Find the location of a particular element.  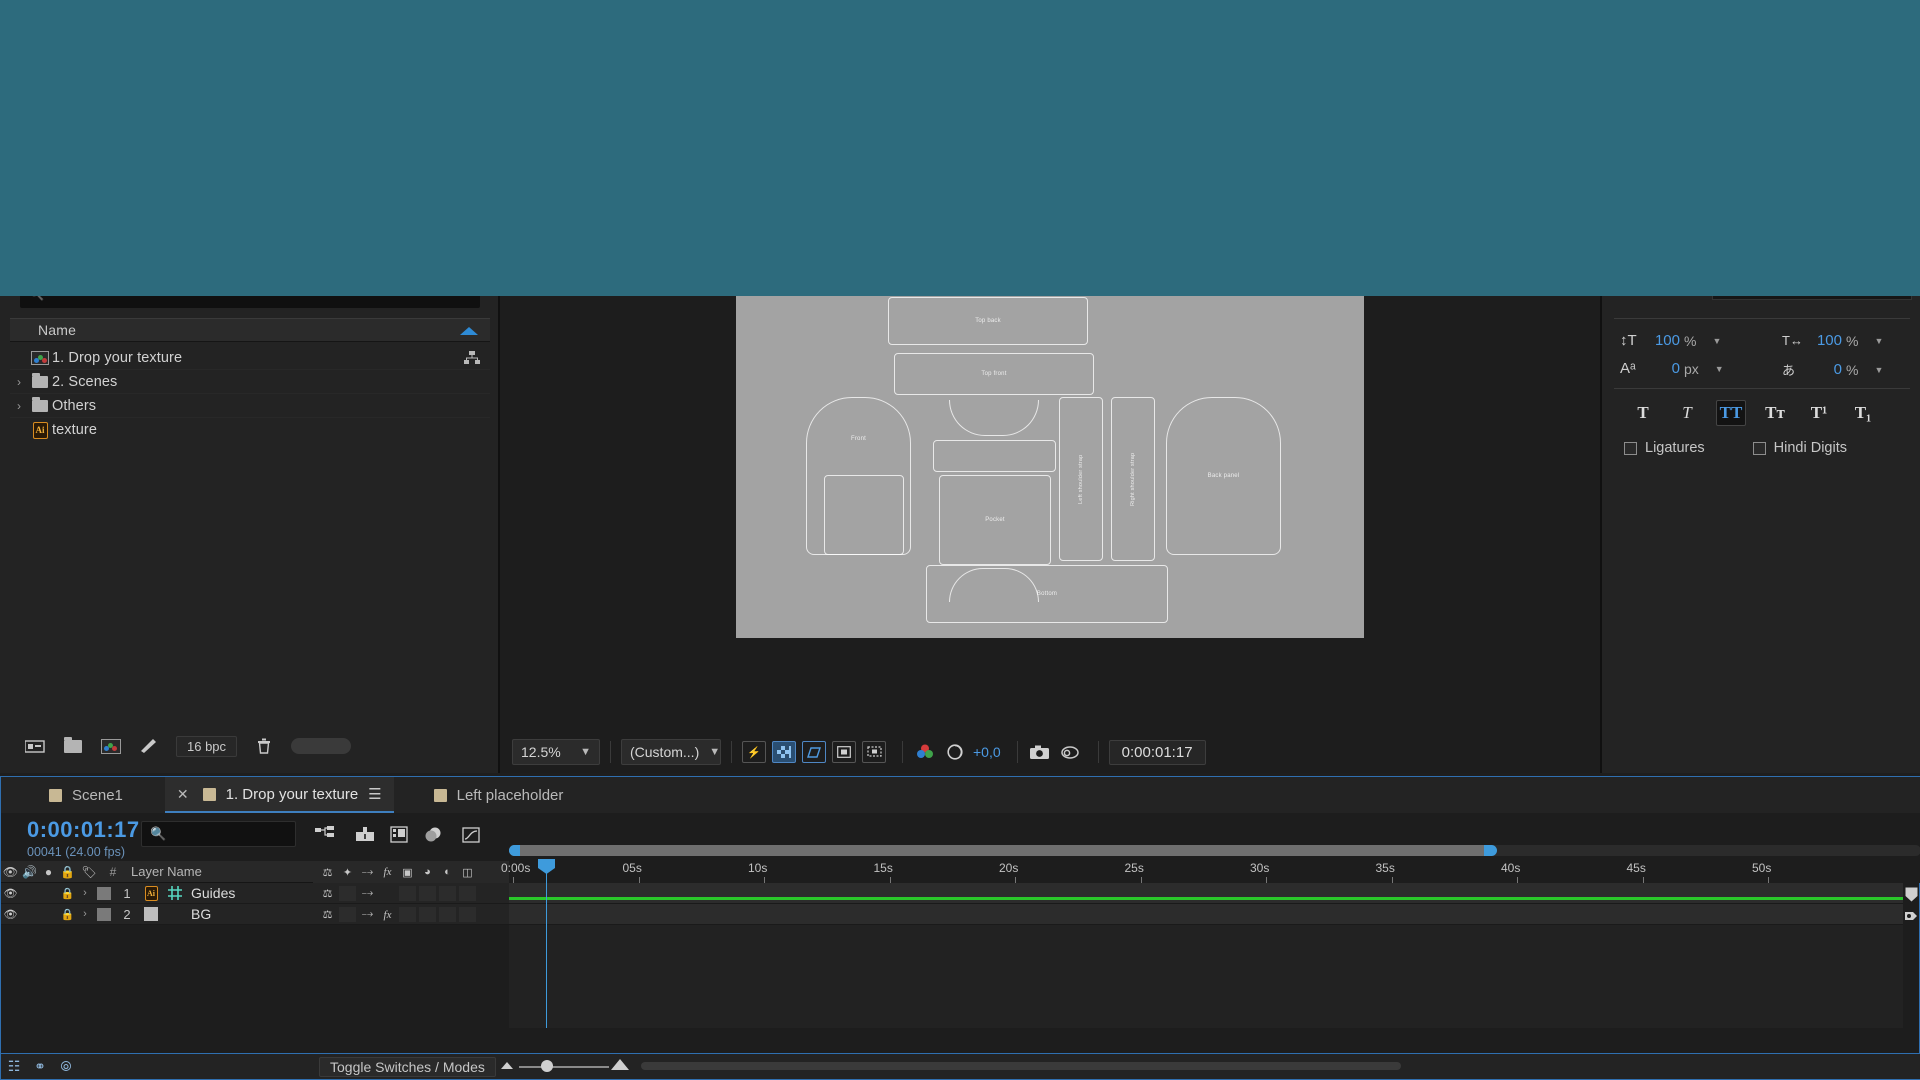

comp-marker-icon is located at coordinates (1911, 894).